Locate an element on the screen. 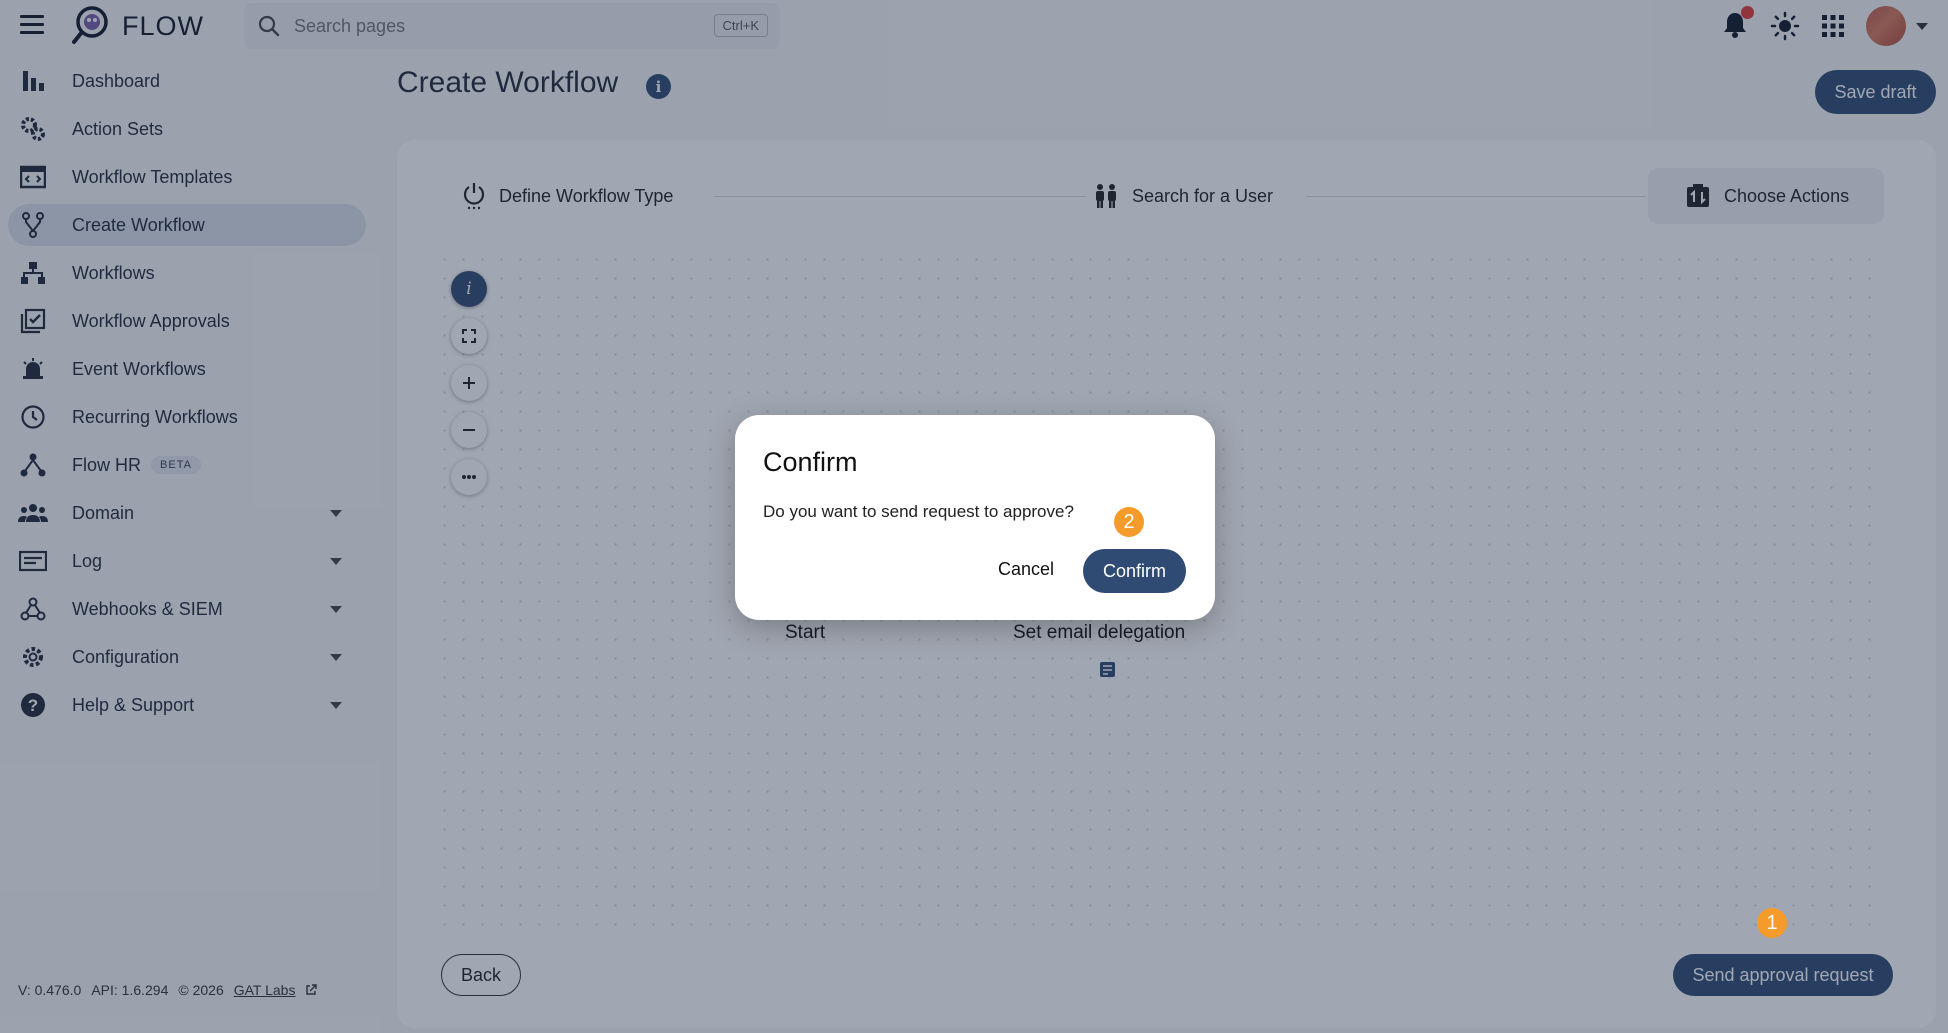  step-badge-2: 2 is located at coordinates (1129, 522).